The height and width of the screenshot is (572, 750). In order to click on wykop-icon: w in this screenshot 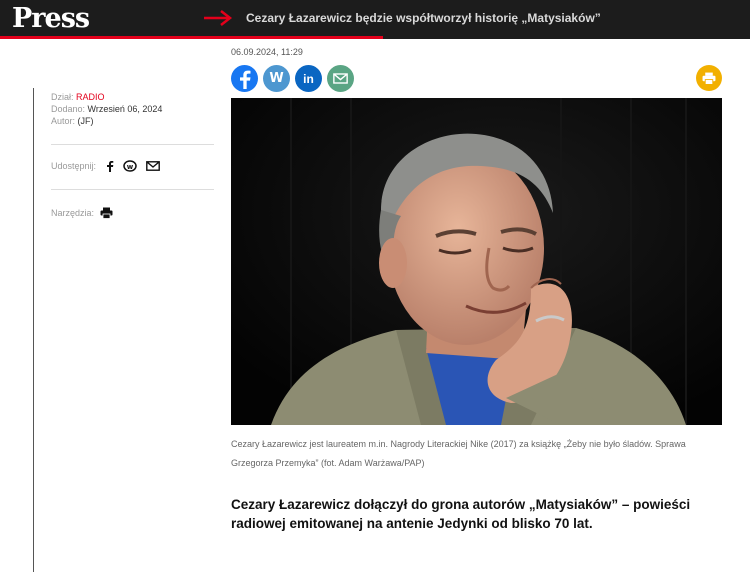, I will do `click(130, 166)`.